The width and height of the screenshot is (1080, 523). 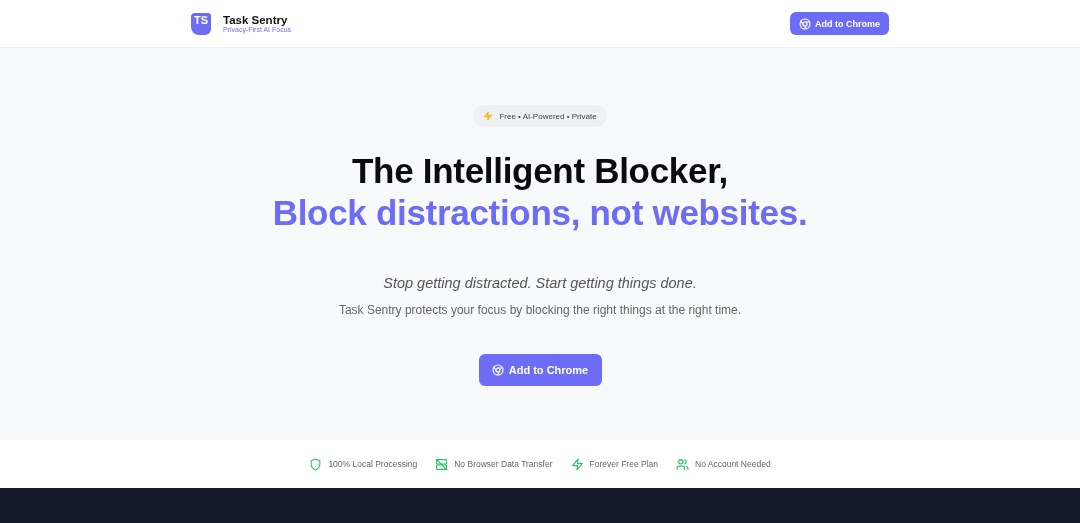 What do you see at coordinates (623, 464) in the screenshot?
I see `feature-label: Forever Free Plan` at bounding box center [623, 464].